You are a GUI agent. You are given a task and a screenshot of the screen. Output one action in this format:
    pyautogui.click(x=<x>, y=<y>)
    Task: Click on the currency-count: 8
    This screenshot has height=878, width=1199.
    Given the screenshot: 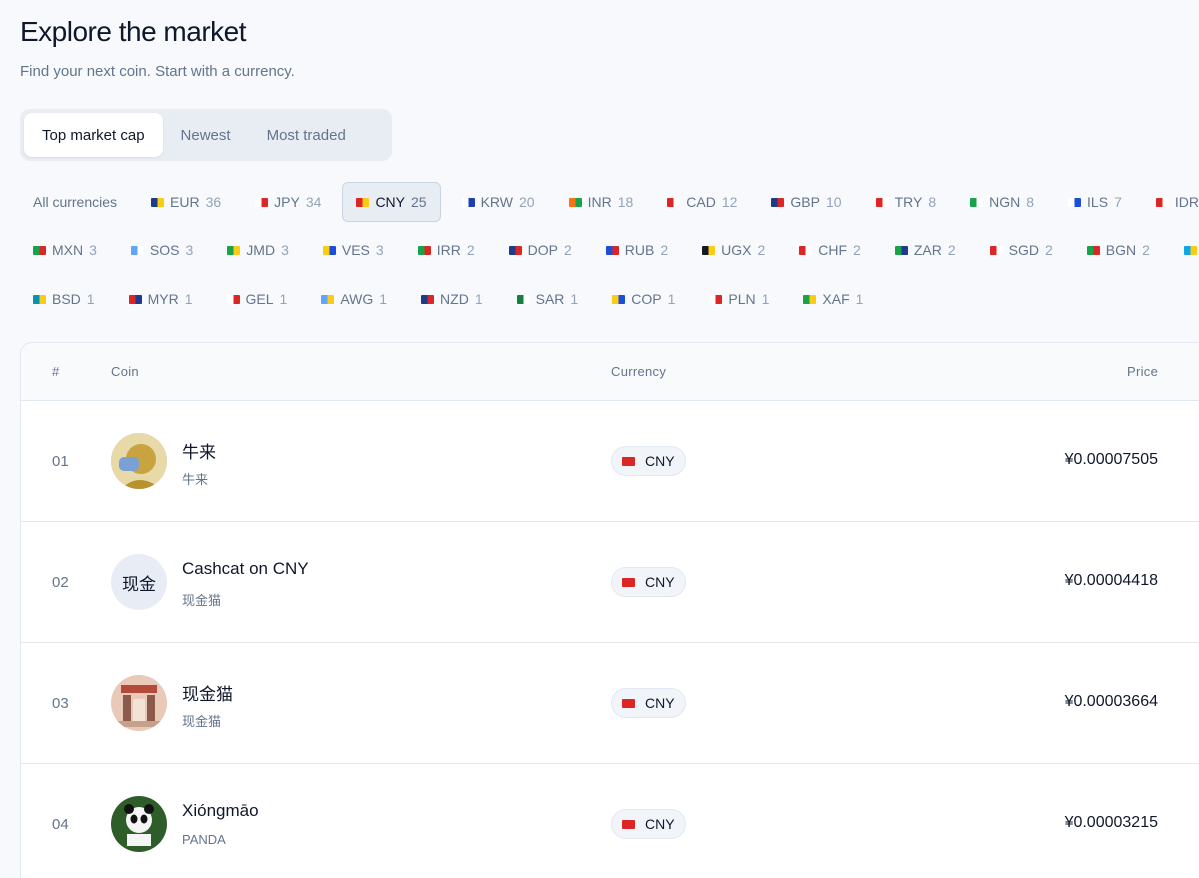 What is the action you would take?
    pyautogui.click(x=1030, y=202)
    